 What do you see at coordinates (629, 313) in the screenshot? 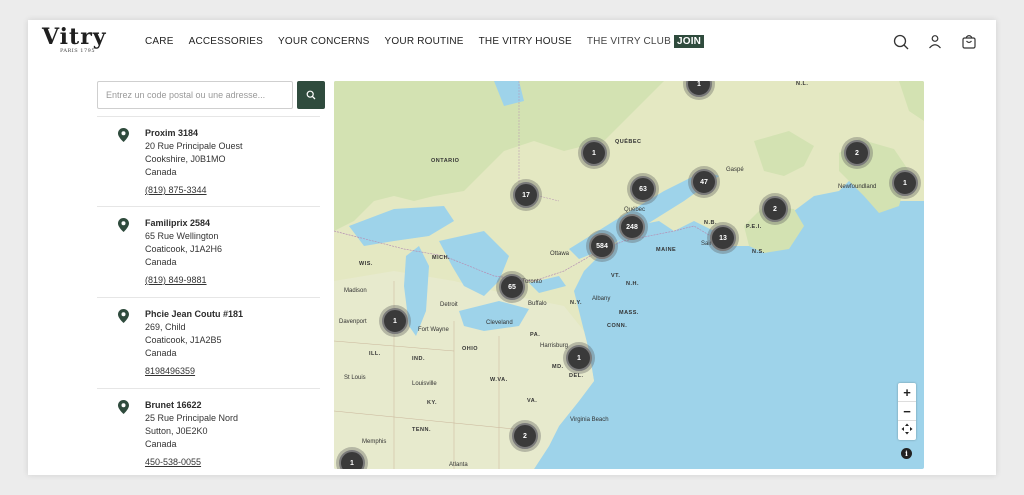
I see `map-region-label: MASS.` at bounding box center [629, 313].